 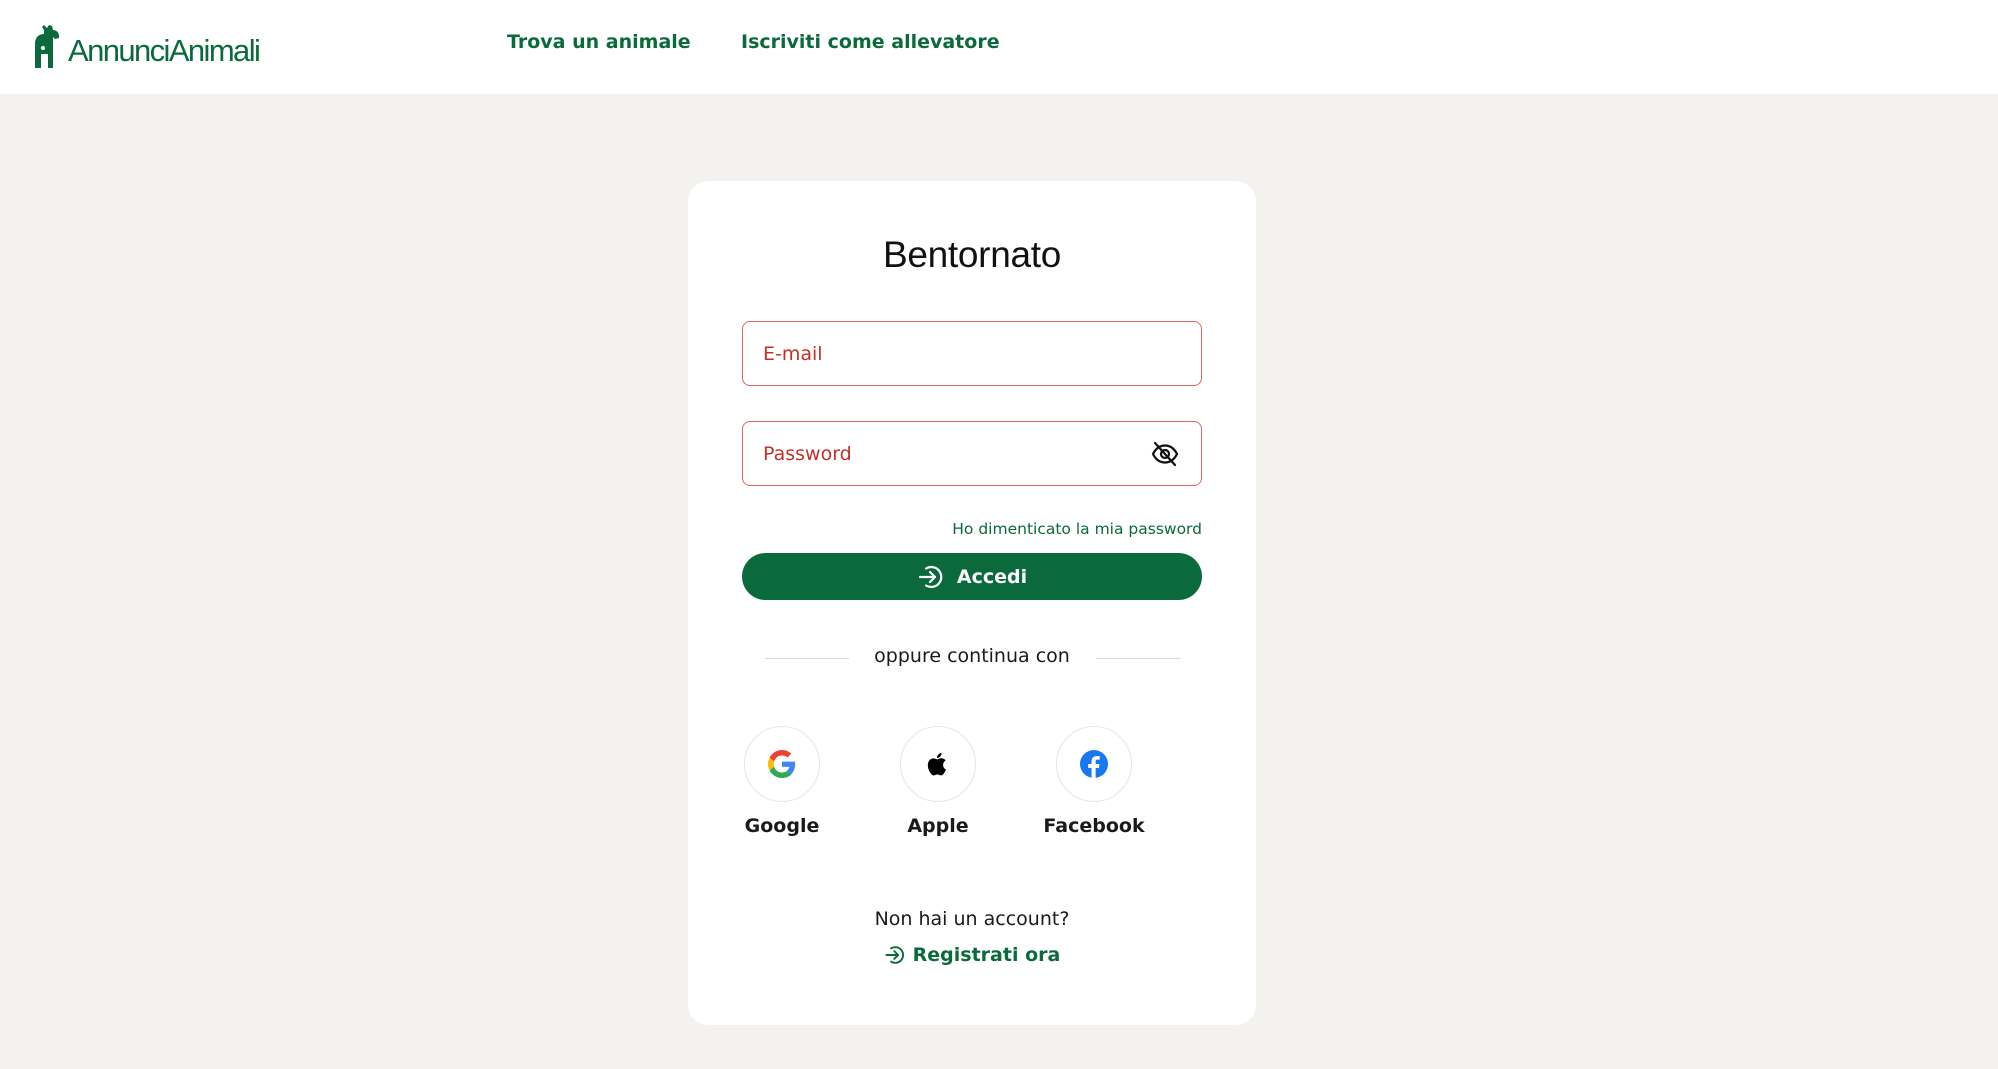 I want to click on logo-wordmark: AnnunciAnimali, so click(x=164, y=50).